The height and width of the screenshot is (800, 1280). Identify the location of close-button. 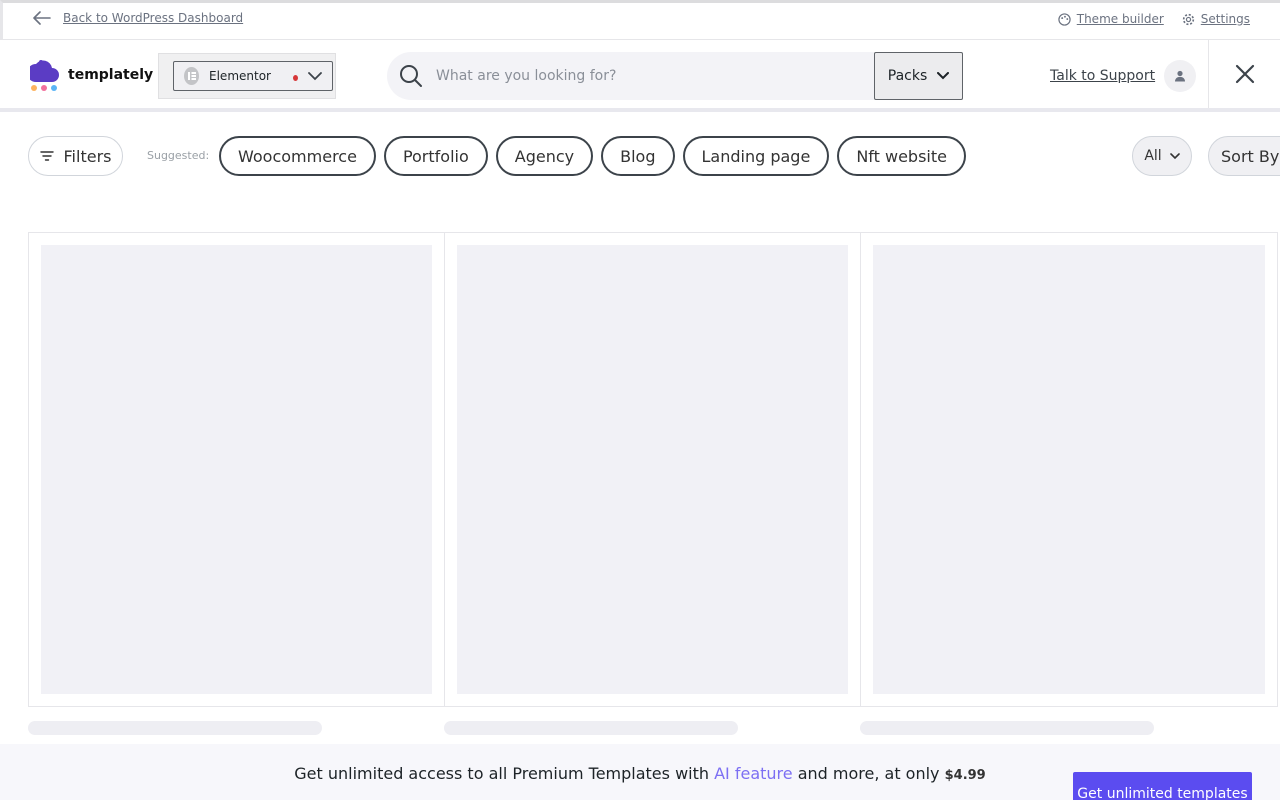
(1244, 74).